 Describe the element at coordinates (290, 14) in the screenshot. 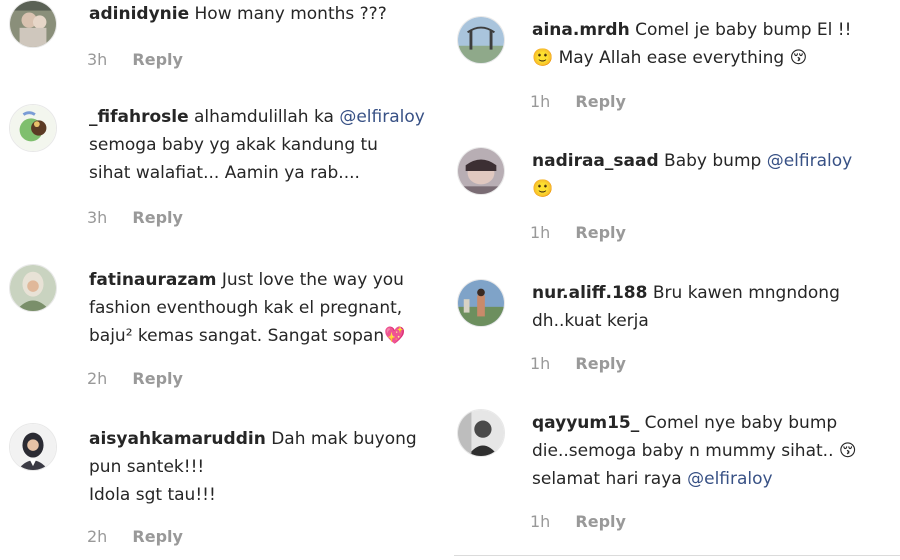

I see `comment-message: How many months ???` at that location.